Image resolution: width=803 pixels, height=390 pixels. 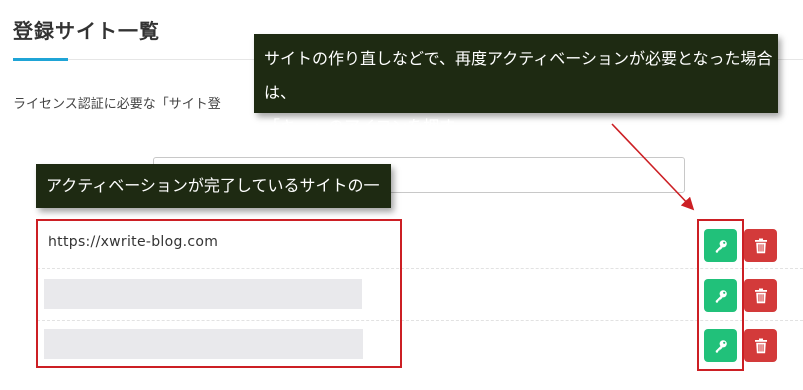 What do you see at coordinates (86, 31) in the screenshot?
I see `page-title: 登録サイト一覧` at bounding box center [86, 31].